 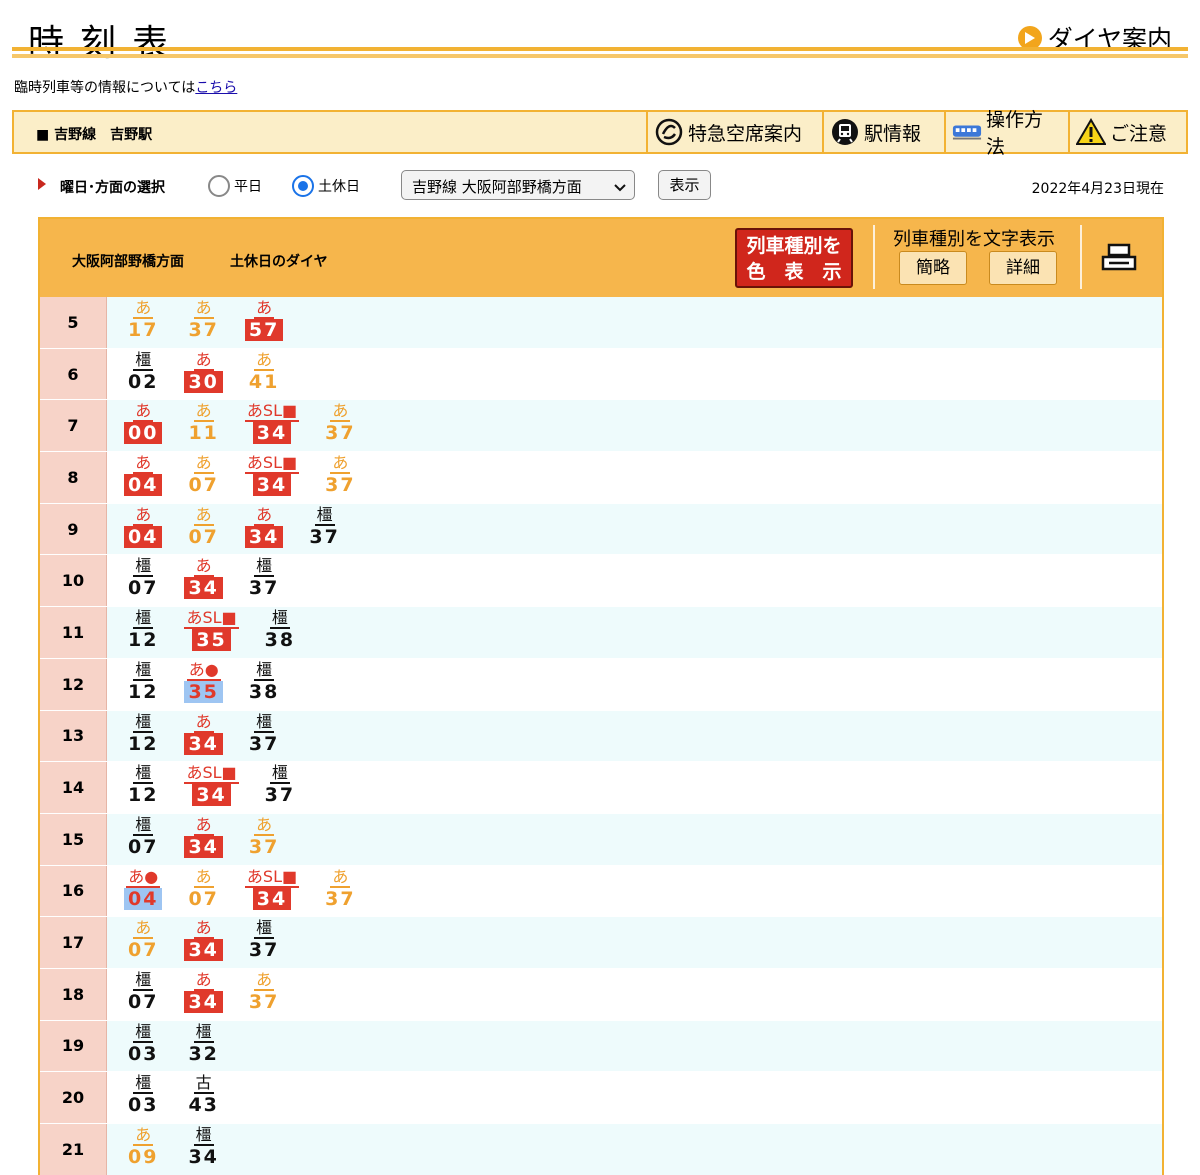 I want to click on departure: 橿 02, so click(x=143, y=371).